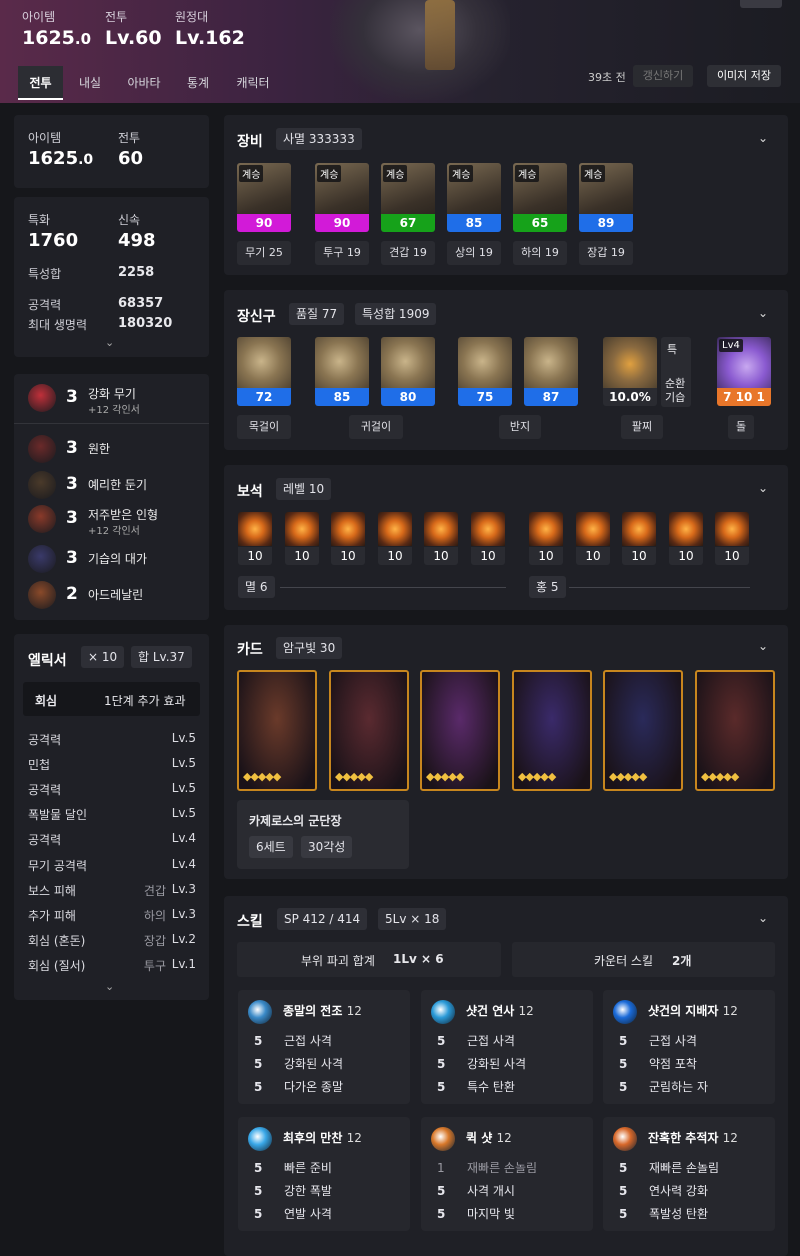 This screenshot has height=1256, width=800. Describe the element at coordinates (56, 28) in the screenshot. I see `header-item-level: 아이템 1625.0` at that location.